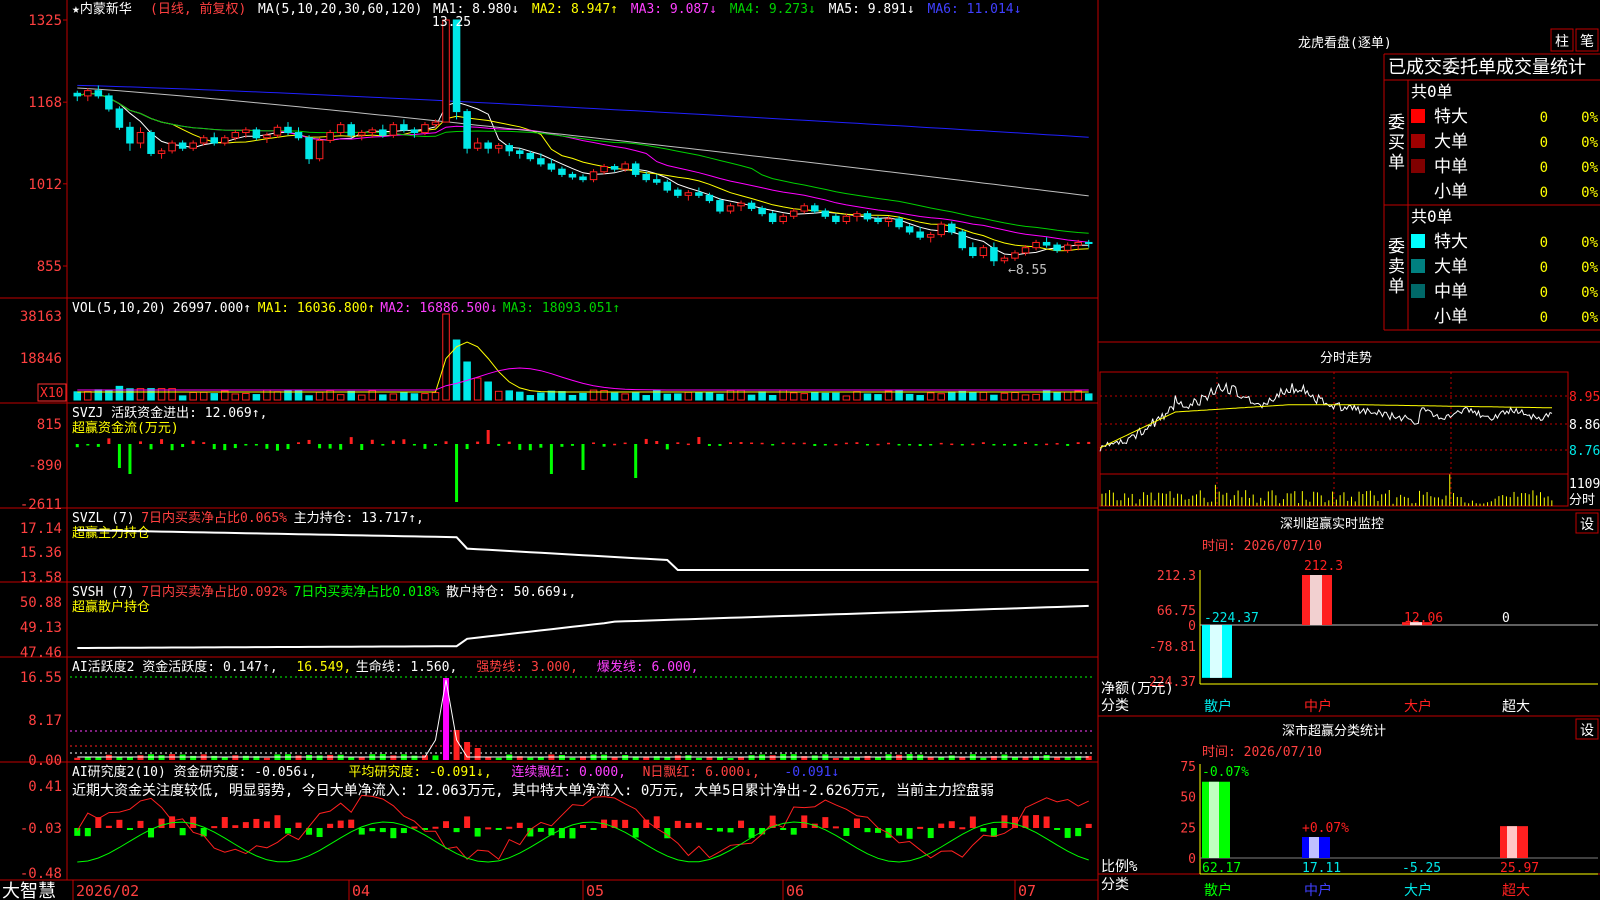 The height and width of the screenshot is (900, 1600). What do you see at coordinates (1192, 626) in the screenshot?
I see `monitor-y-tick: 0` at bounding box center [1192, 626].